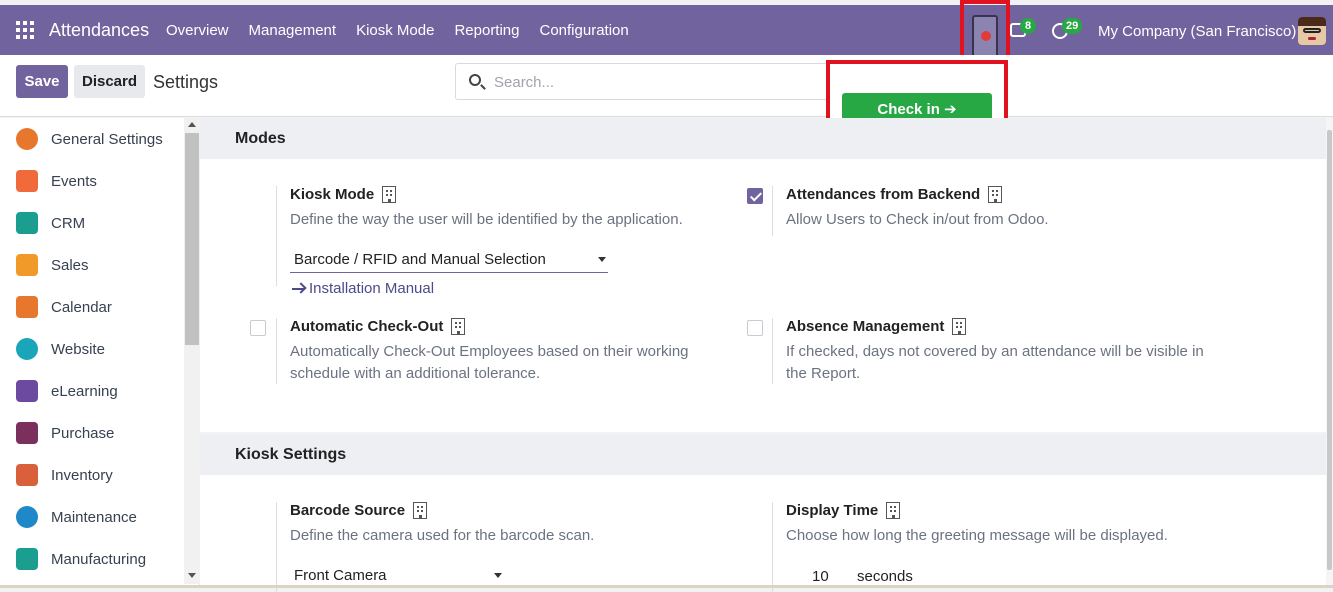 Image resolution: width=1333 pixels, height=592 pixels. What do you see at coordinates (99, 30) in the screenshot?
I see `app-title: Attendances` at bounding box center [99, 30].